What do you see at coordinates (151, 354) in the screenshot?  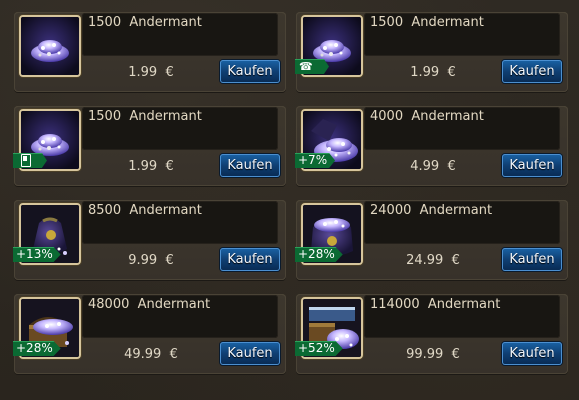 I see `offer-price: 49.99 €` at bounding box center [151, 354].